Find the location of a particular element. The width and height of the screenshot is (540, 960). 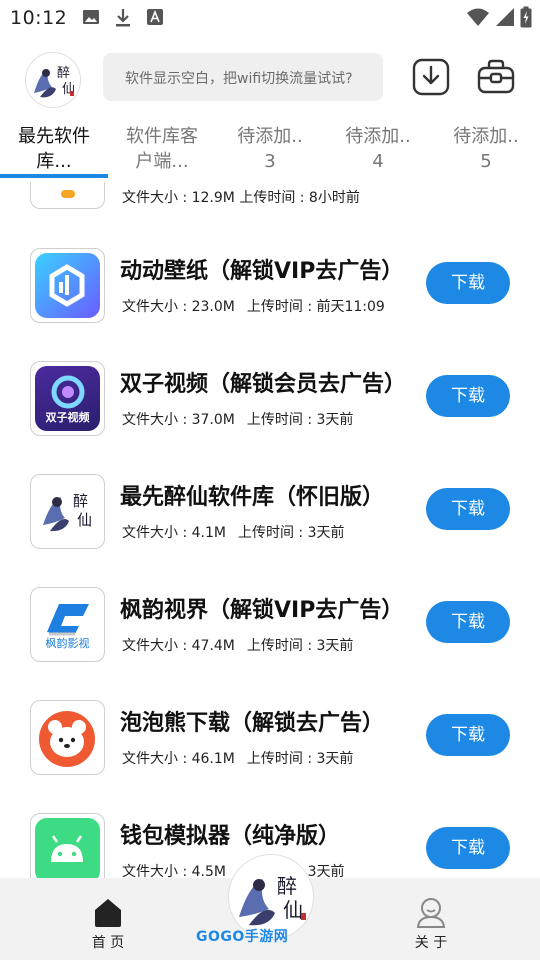

nav-home: 首 页 is located at coordinates (108, 924).